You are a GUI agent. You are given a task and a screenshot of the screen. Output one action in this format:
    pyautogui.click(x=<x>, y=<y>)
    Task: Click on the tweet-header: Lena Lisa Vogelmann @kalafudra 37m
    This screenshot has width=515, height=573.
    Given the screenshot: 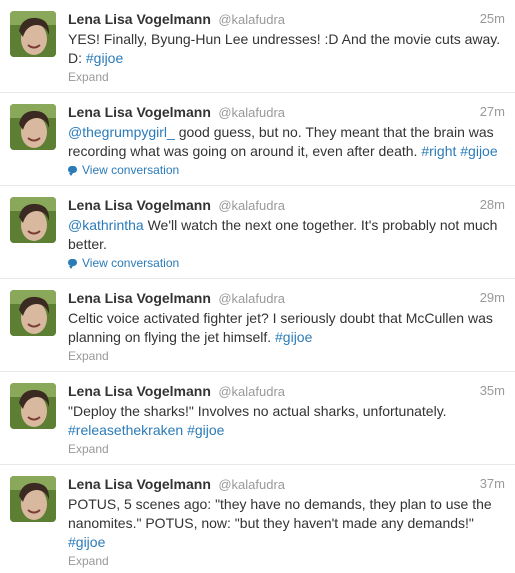 What is the action you would take?
    pyautogui.click(x=286, y=484)
    